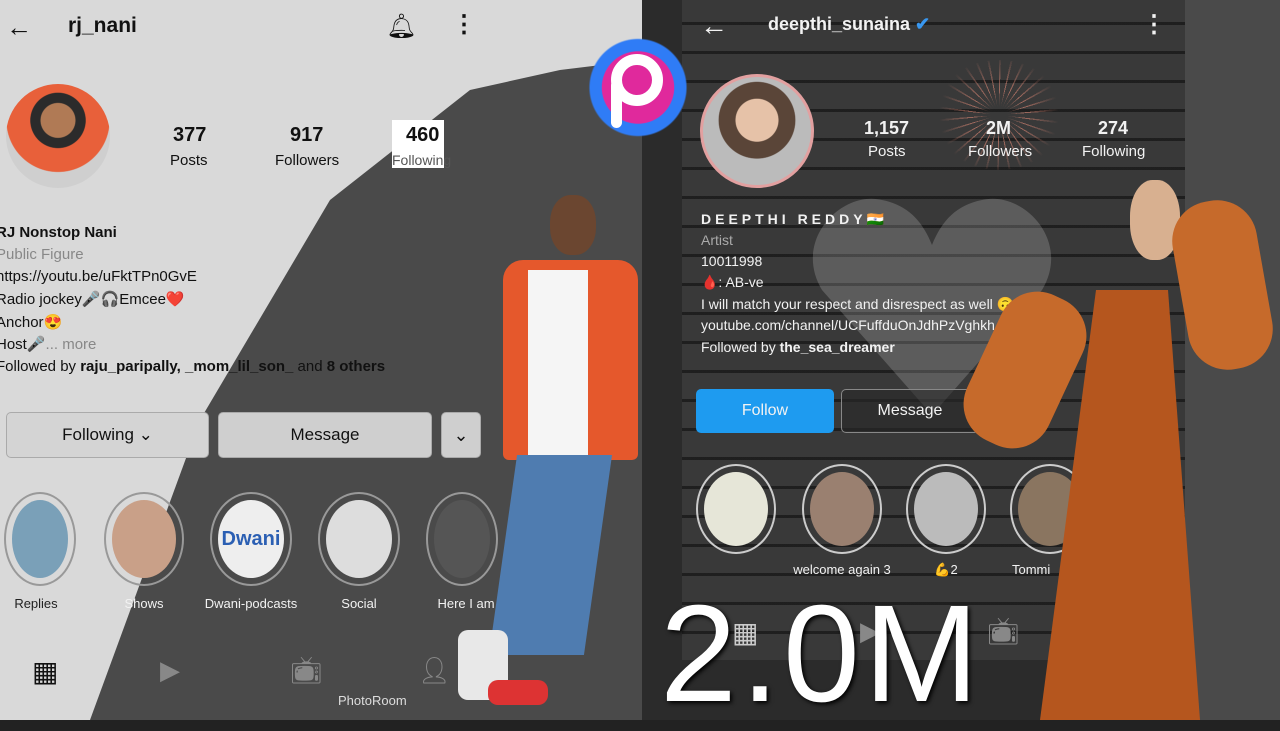 Image resolution: width=1280 pixels, height=731 pixels. I want to click on reels-tab-icon: ▶, so click(170, 670).